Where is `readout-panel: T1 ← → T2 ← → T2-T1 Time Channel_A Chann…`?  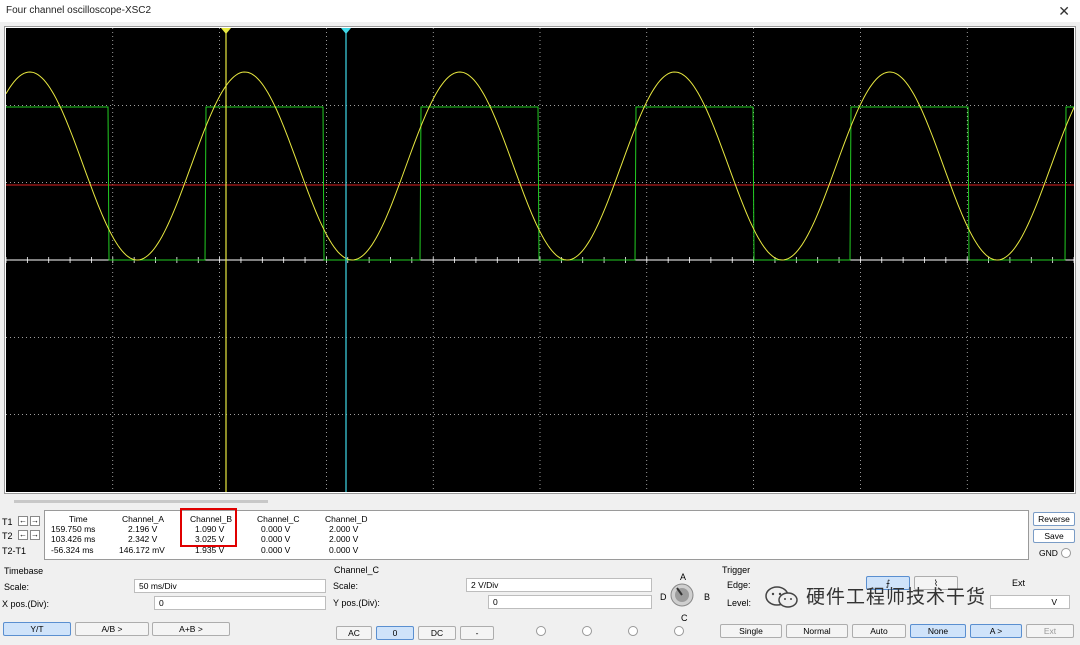
readout-panel: T1 ← → T2 ← → T2-T1 Time Channel_A Chann… is located at coordinates (540, 536).